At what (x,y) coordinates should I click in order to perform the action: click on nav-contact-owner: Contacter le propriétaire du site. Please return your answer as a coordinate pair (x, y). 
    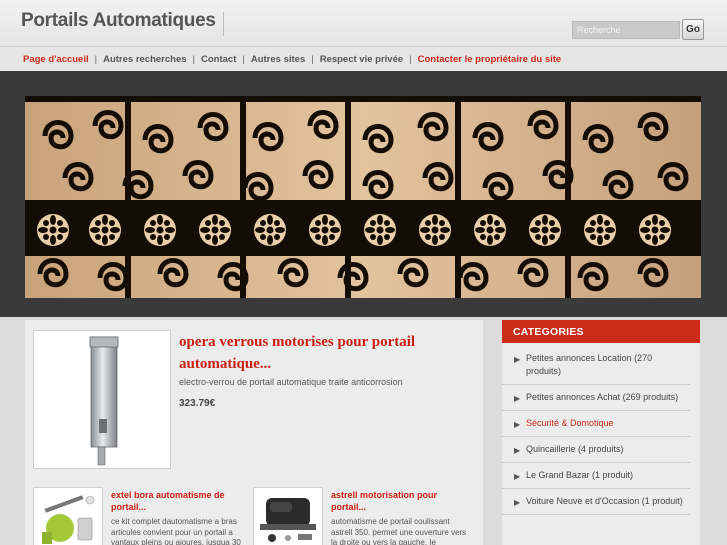
    Looking at the image, I should click on (490, 59).